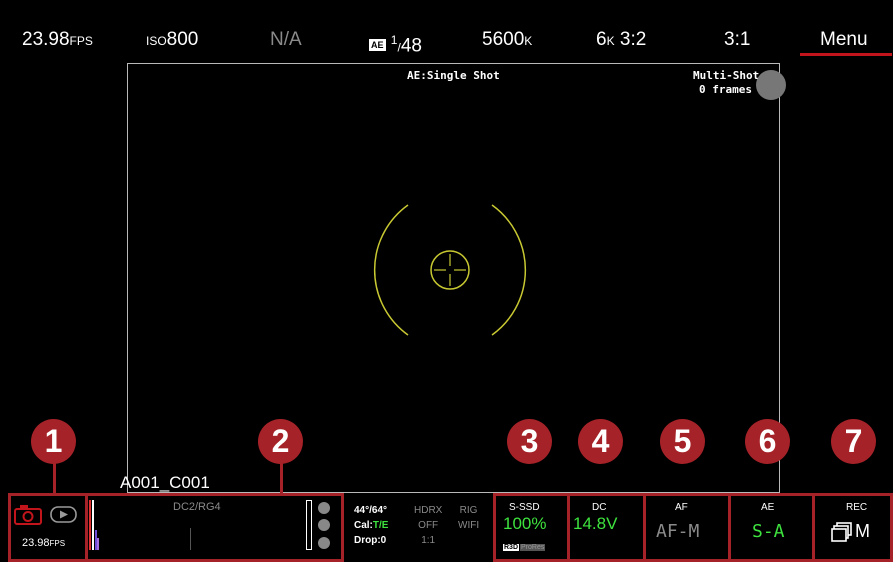  What do you see at coordinates (468, 510) in the screenshot?
I see `rig-label: RIG` at bounding box center [468, 510].